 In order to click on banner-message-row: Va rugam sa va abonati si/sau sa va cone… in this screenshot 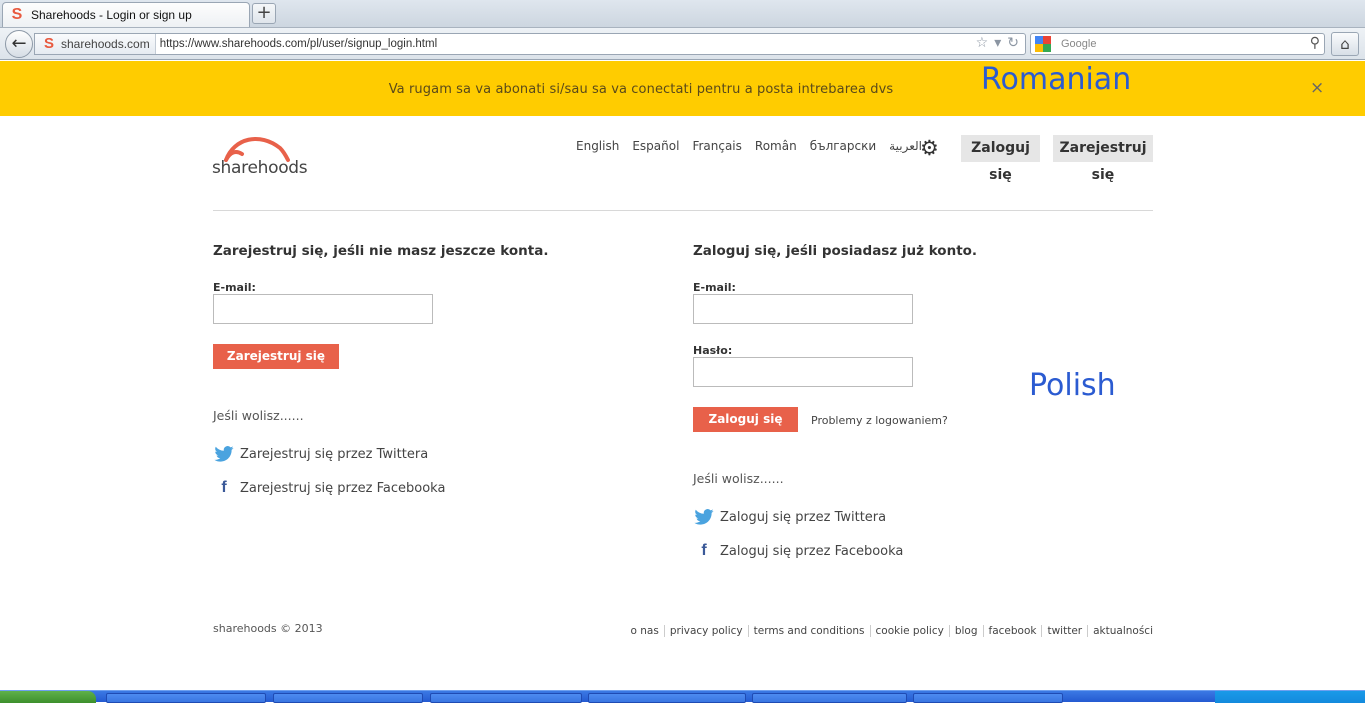, I will do `click(682, 89)`.